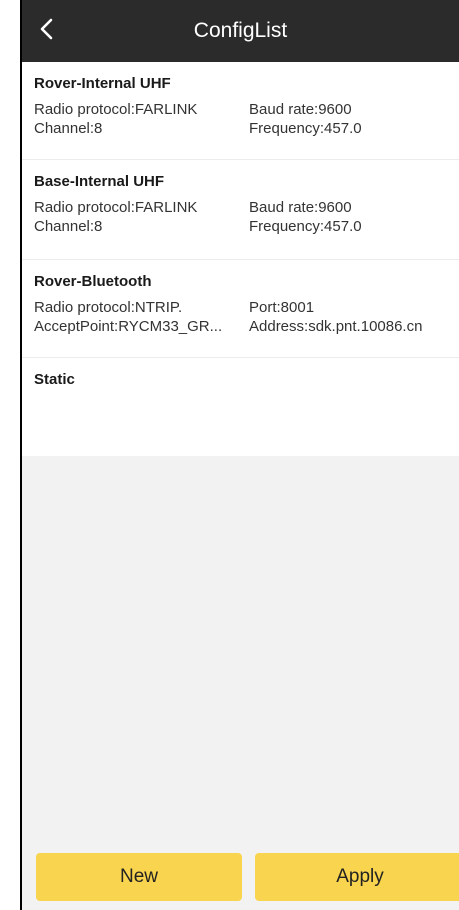  What do you see at coordinates (93, 281) in the screenshot?
I see `config-item-title: Rover-Bluetooth` at bounding box center [93, 281].